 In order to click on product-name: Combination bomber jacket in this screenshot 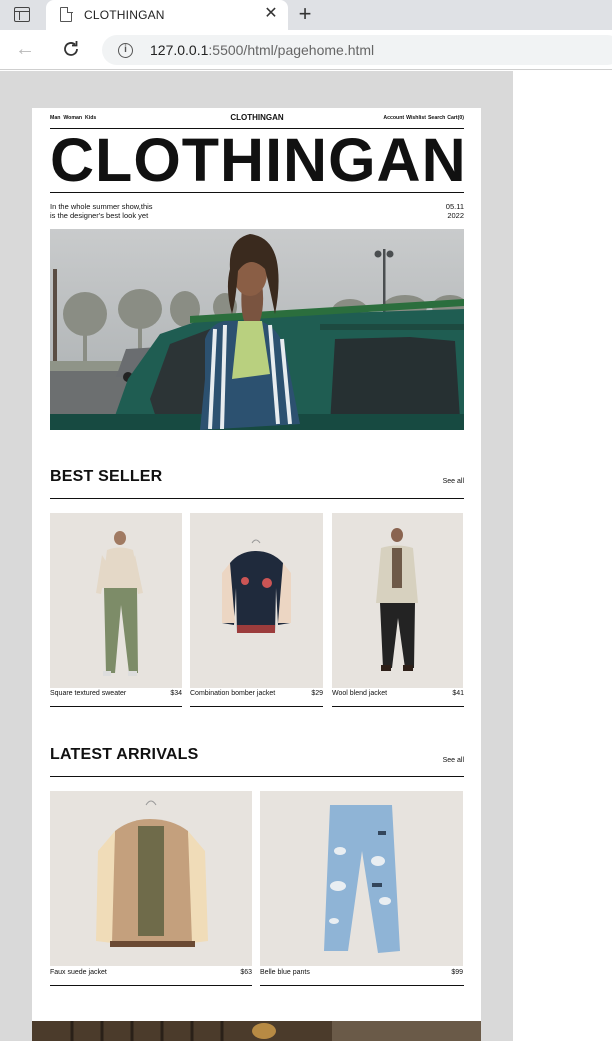, I will do `click(232, 693)`.